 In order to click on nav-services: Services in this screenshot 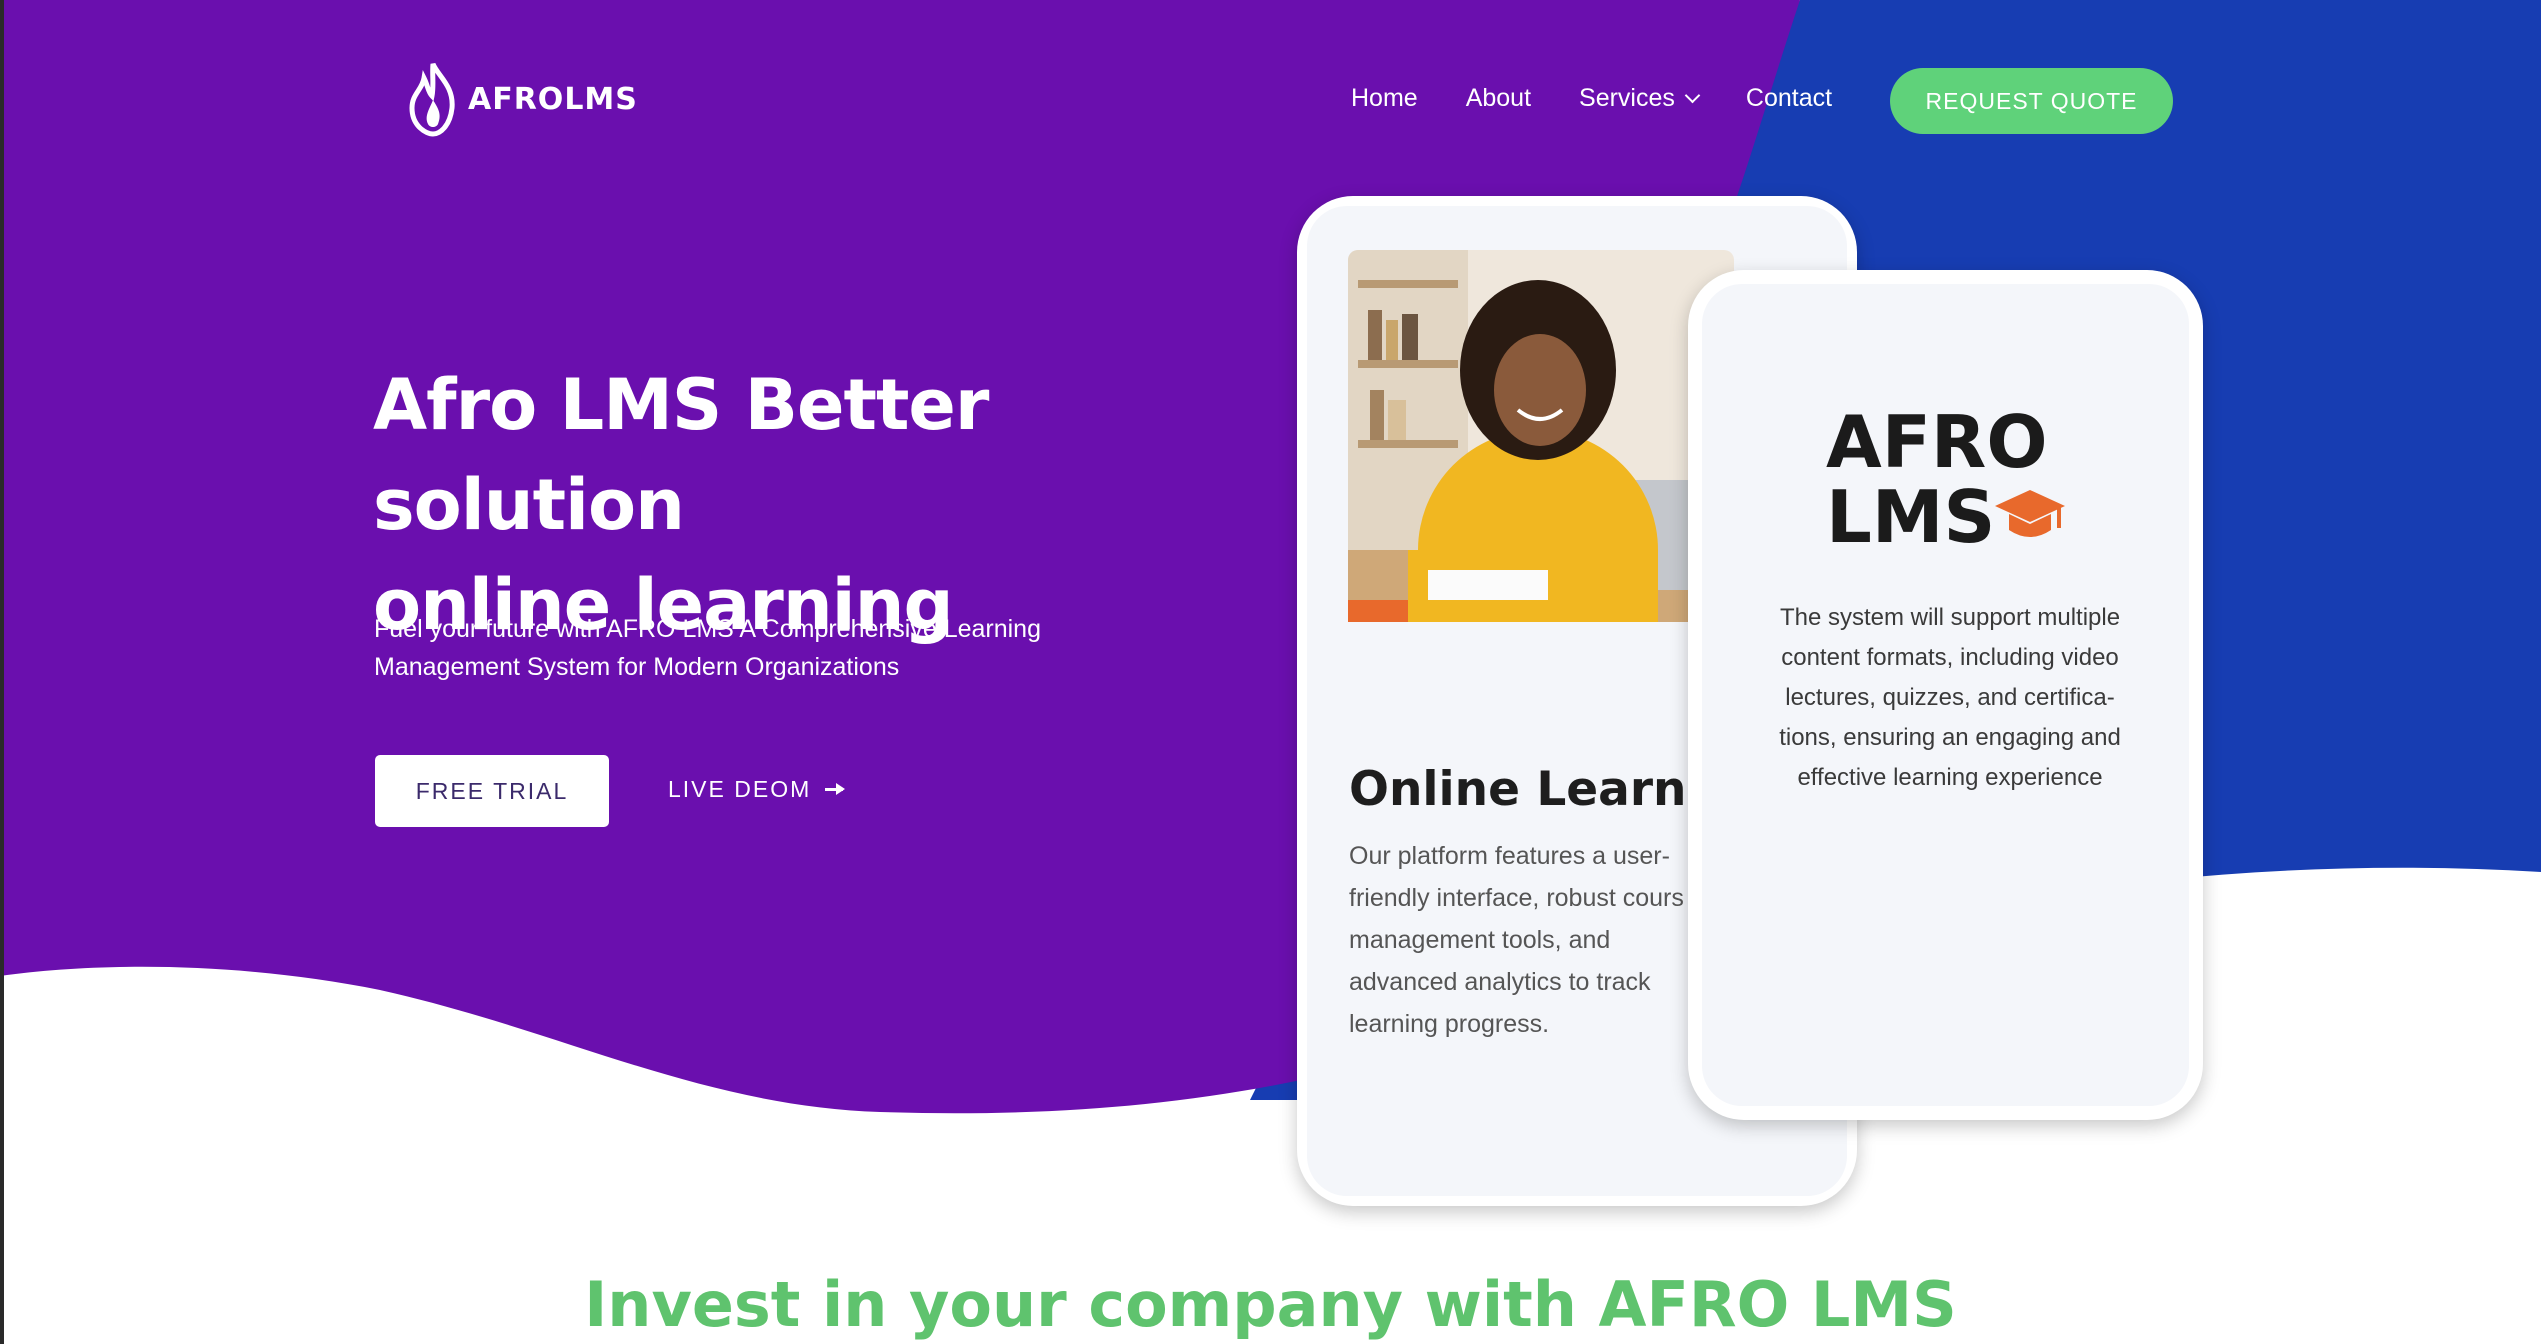, I will do `click(1640, 98)`.